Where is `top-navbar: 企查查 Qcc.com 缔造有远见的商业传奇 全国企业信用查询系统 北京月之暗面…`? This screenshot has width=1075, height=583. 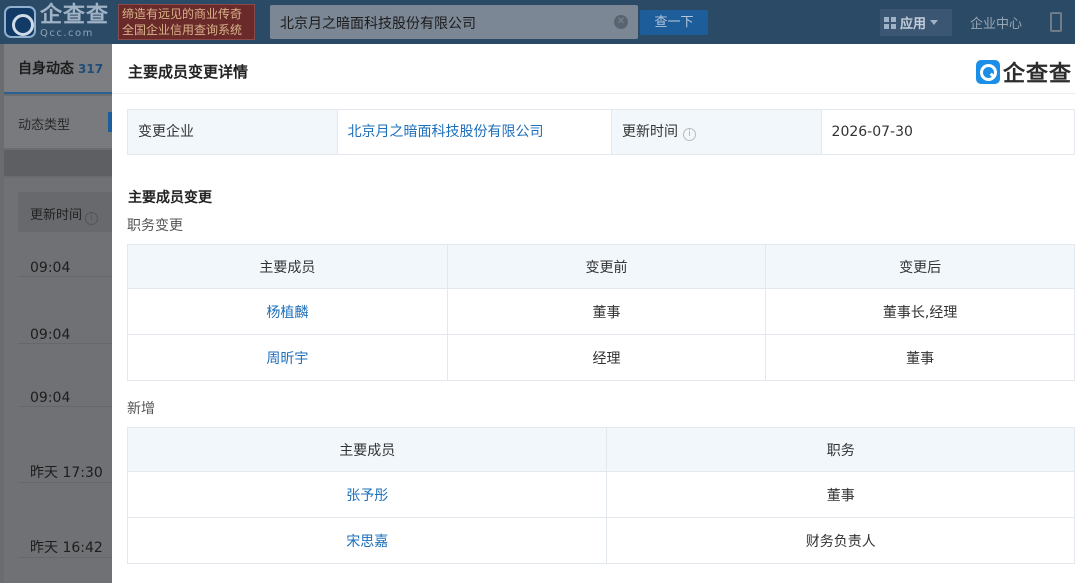
top-navbar: 企查查 Qcc.com 缔造有远见的商业传奇 全国企业信用查询系统 北京月之暗面… is located at coordinates (537, 22).